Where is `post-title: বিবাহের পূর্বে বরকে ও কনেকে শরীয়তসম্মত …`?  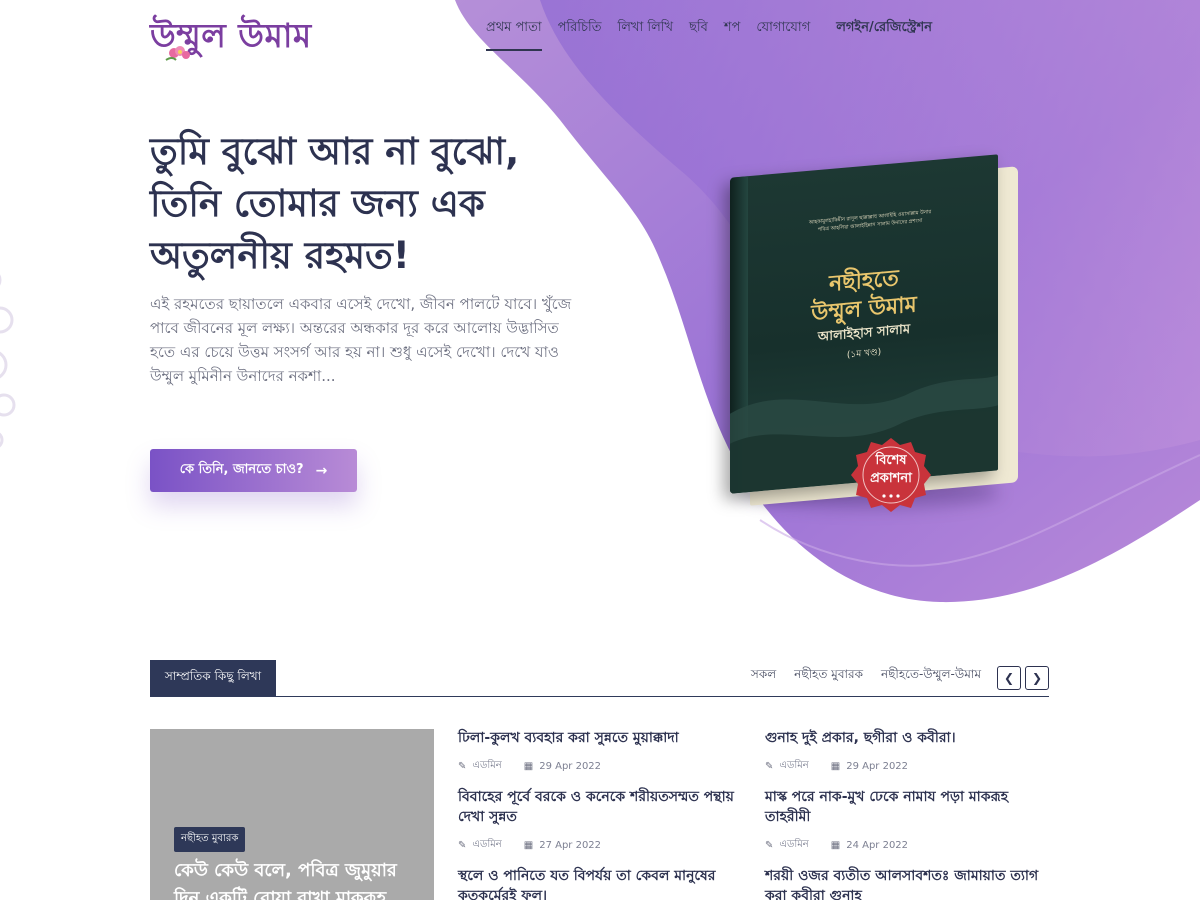 post-title: বিবাহের পূর্বে বরকে ও কনেকে শরীয়তসম্মত … is located at coordinates (598, 807).